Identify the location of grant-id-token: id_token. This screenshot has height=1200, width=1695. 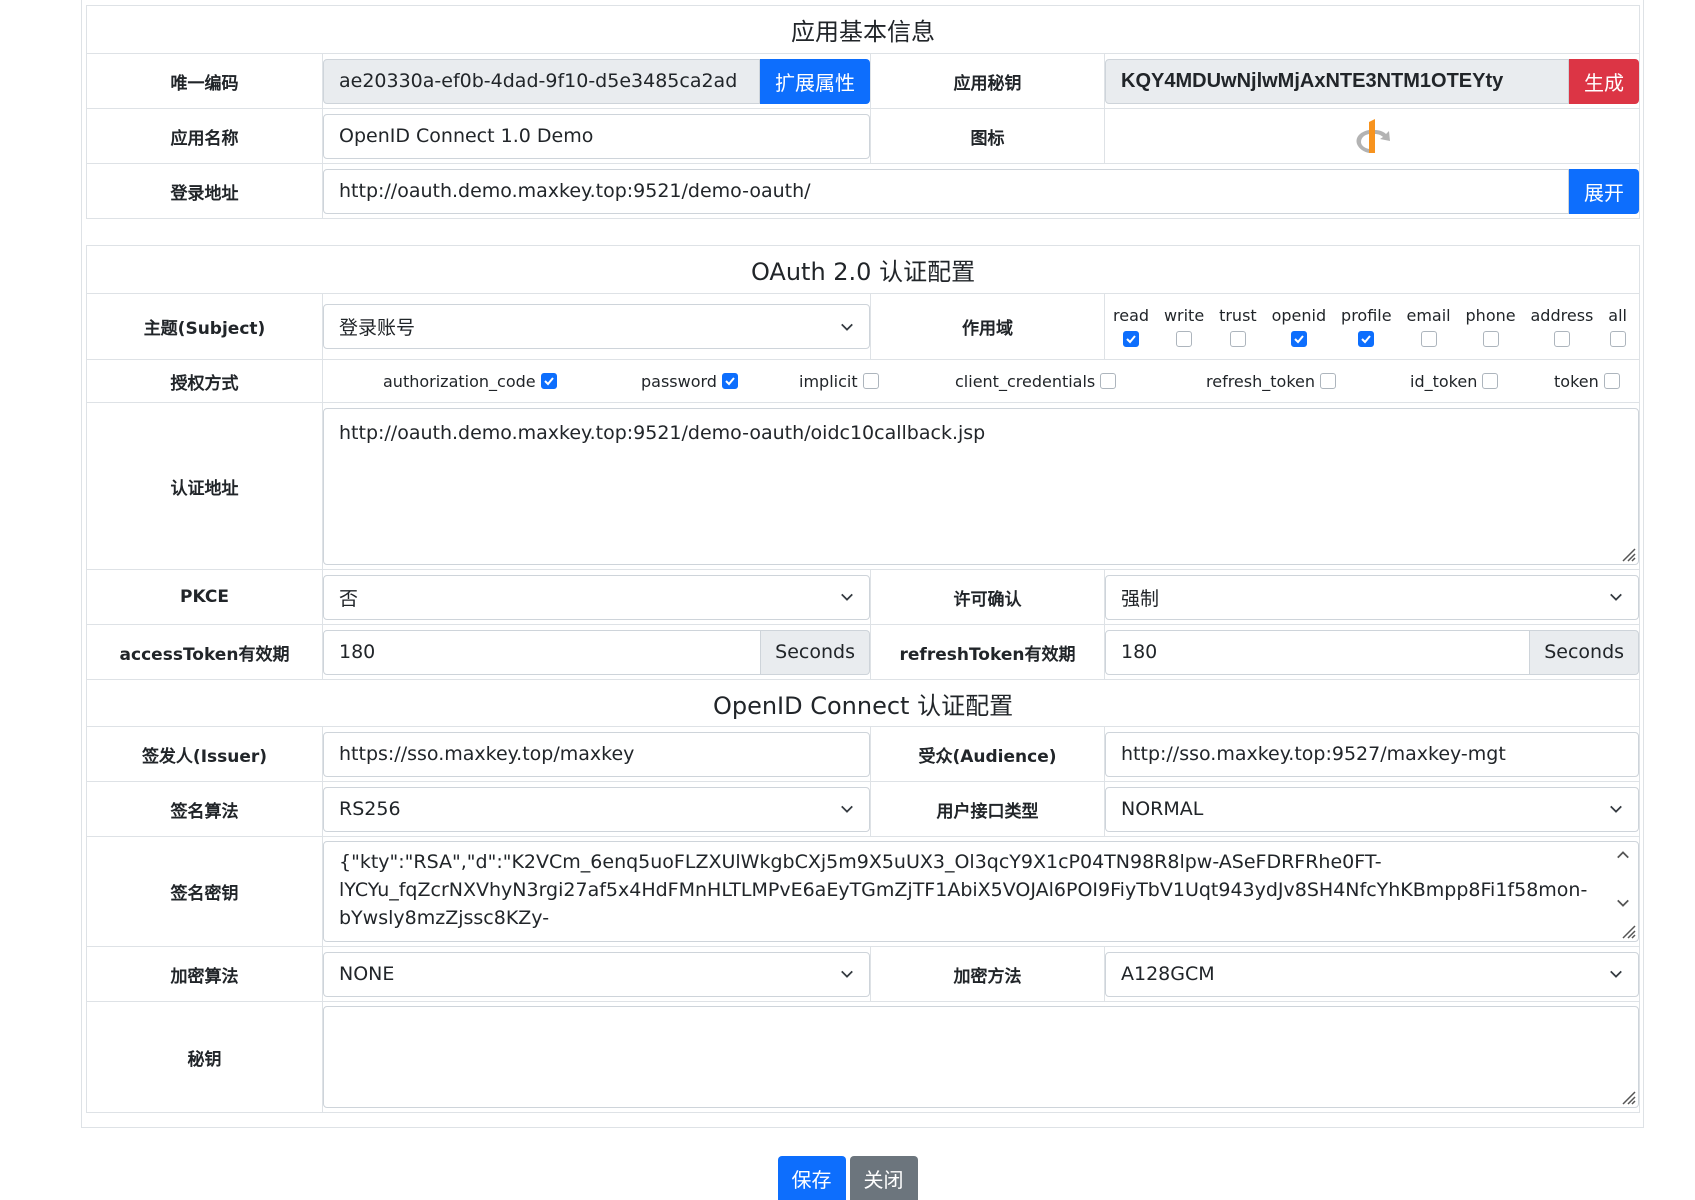
(1454, 381).